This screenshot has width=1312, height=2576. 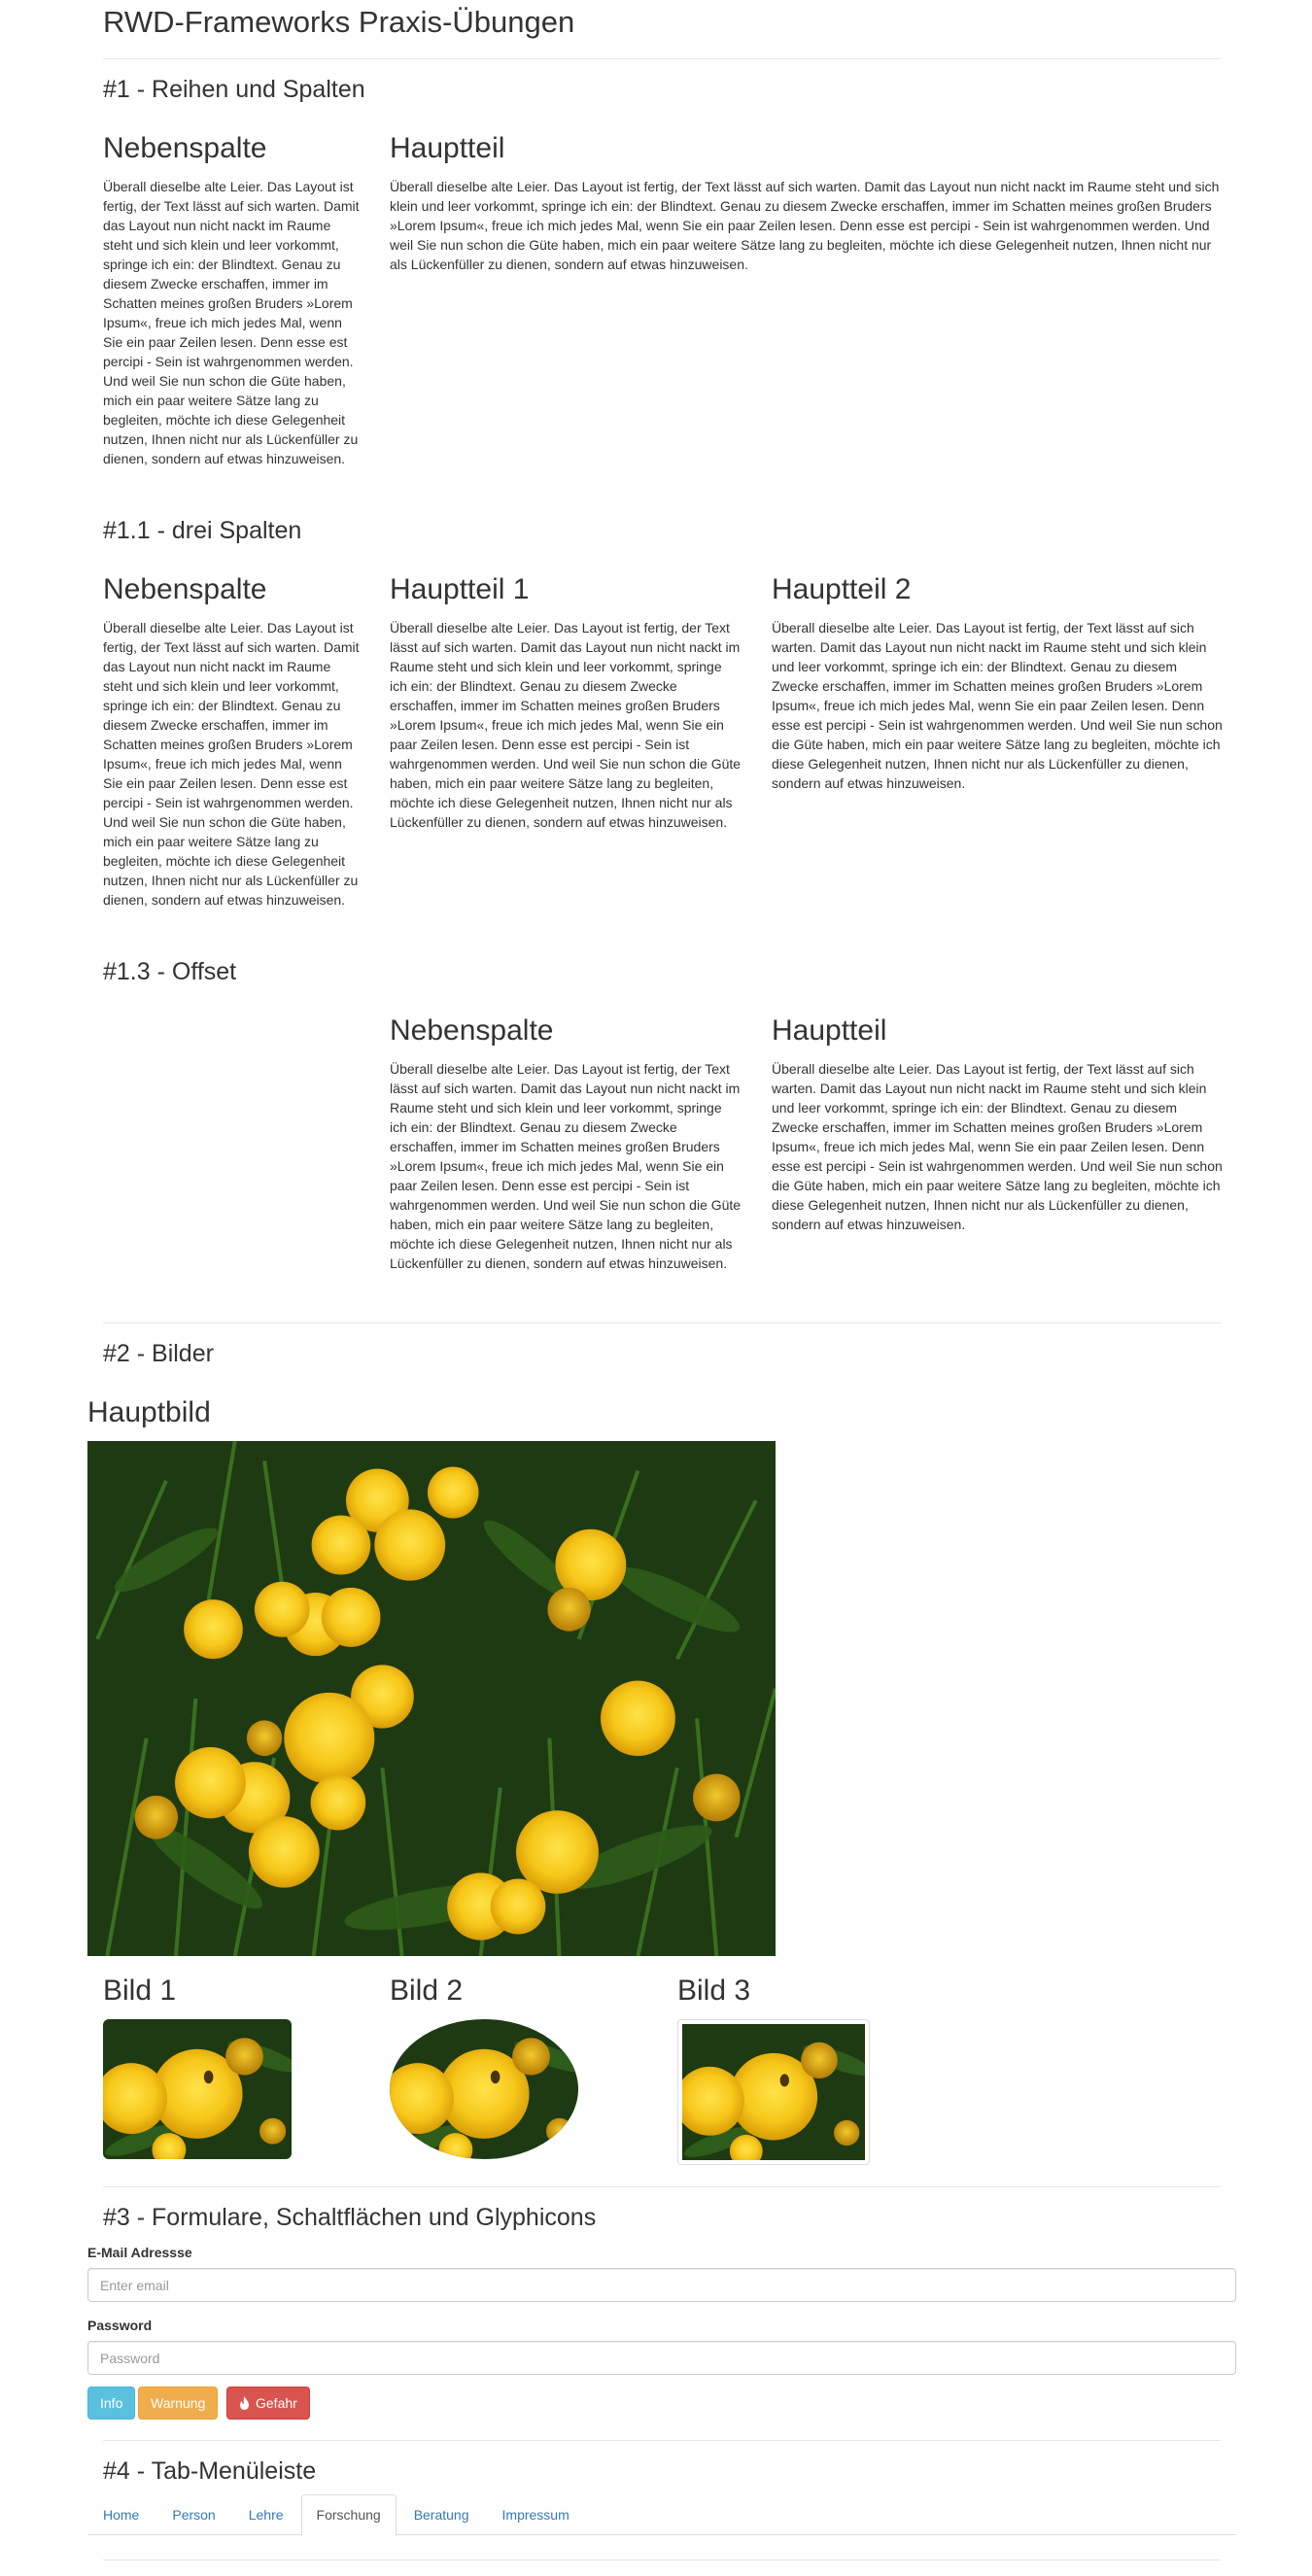 I want to click on tab-lehre: Lehre, so click(x=266, y=2514).